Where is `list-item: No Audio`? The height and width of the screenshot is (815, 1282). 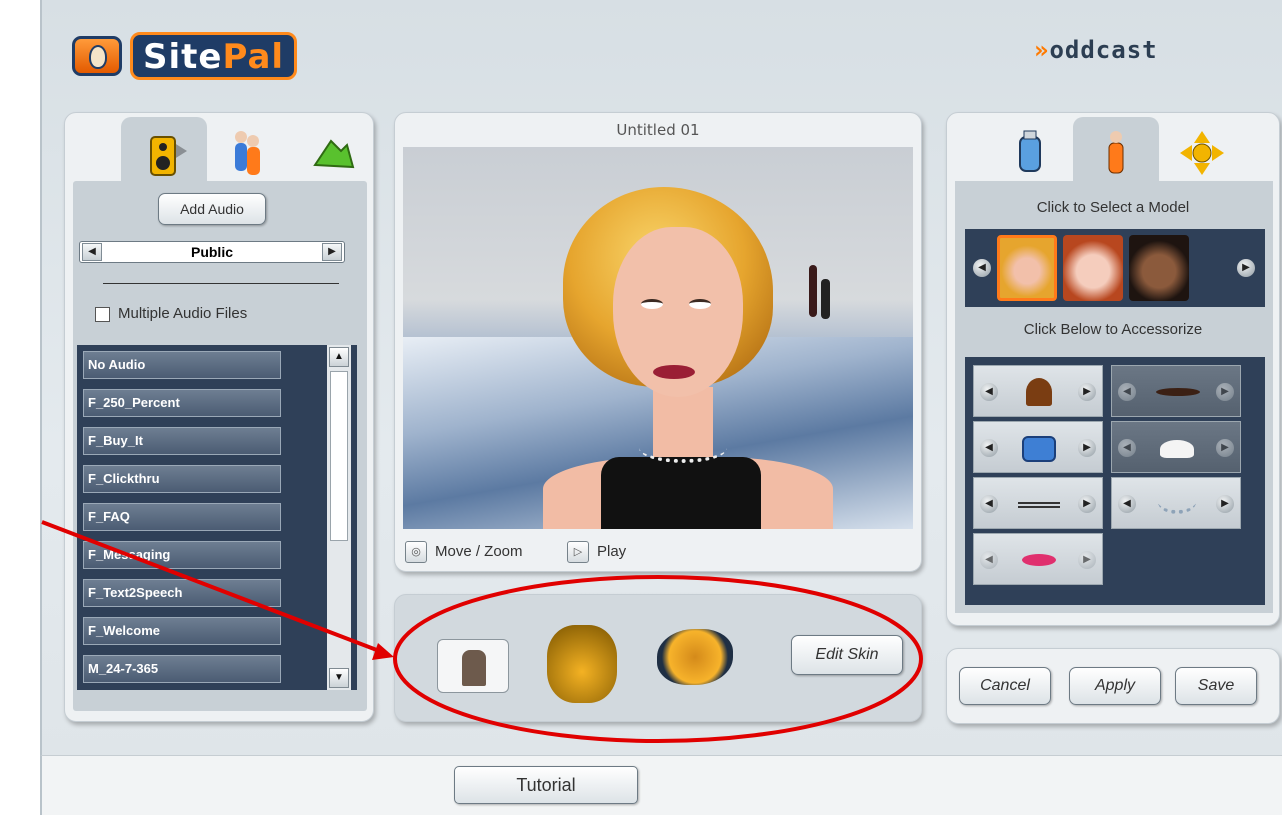 list-item: No Audio is located at coordinates (182, 365).